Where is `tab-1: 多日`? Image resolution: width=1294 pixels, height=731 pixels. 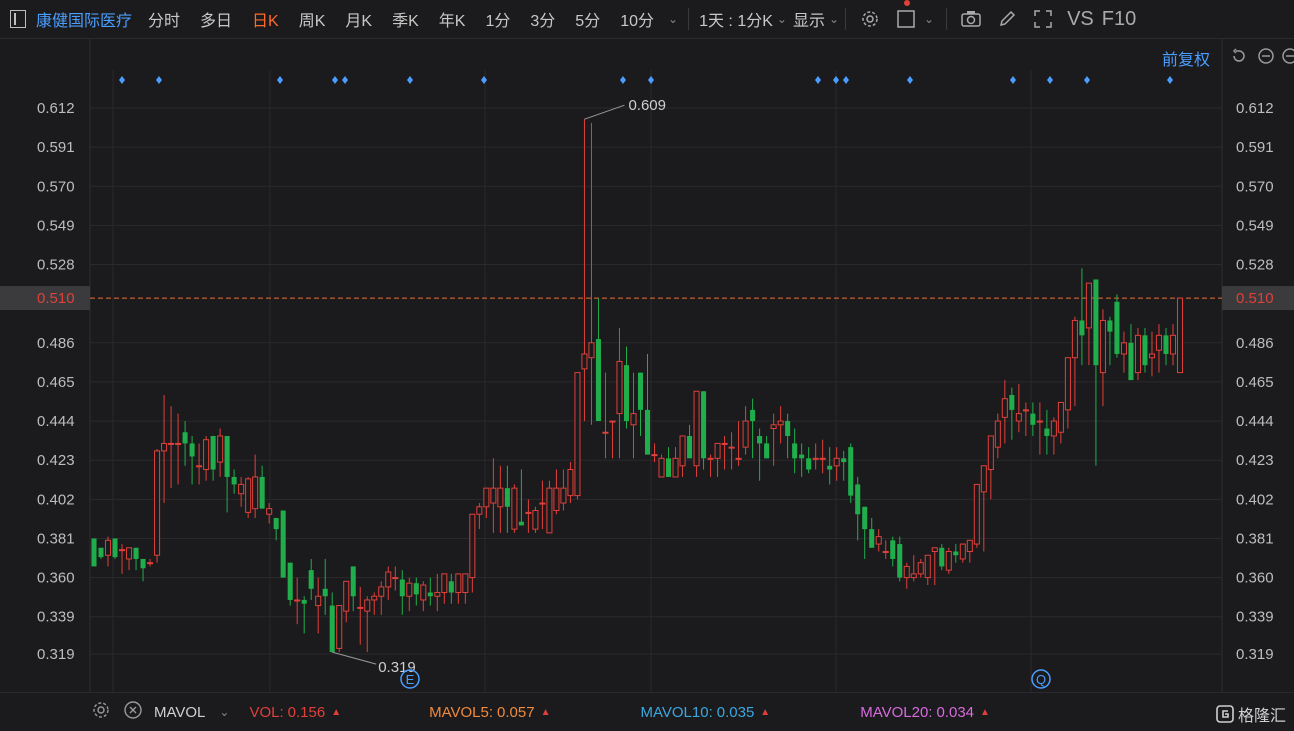 tab-1: 多日 is located at coordinates (216, 19).